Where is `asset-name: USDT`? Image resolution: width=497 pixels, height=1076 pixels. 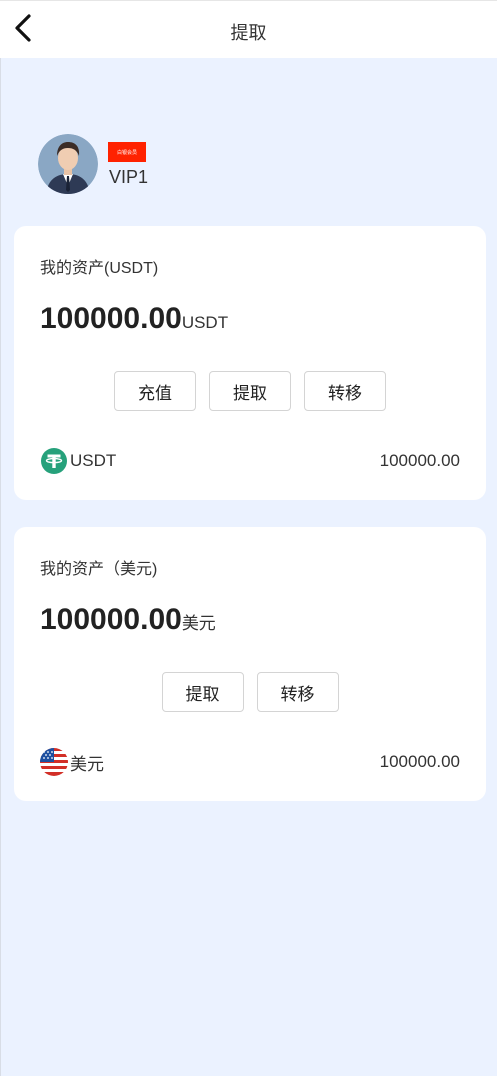
asset-name: USDT is located at coordinates (93, 460).